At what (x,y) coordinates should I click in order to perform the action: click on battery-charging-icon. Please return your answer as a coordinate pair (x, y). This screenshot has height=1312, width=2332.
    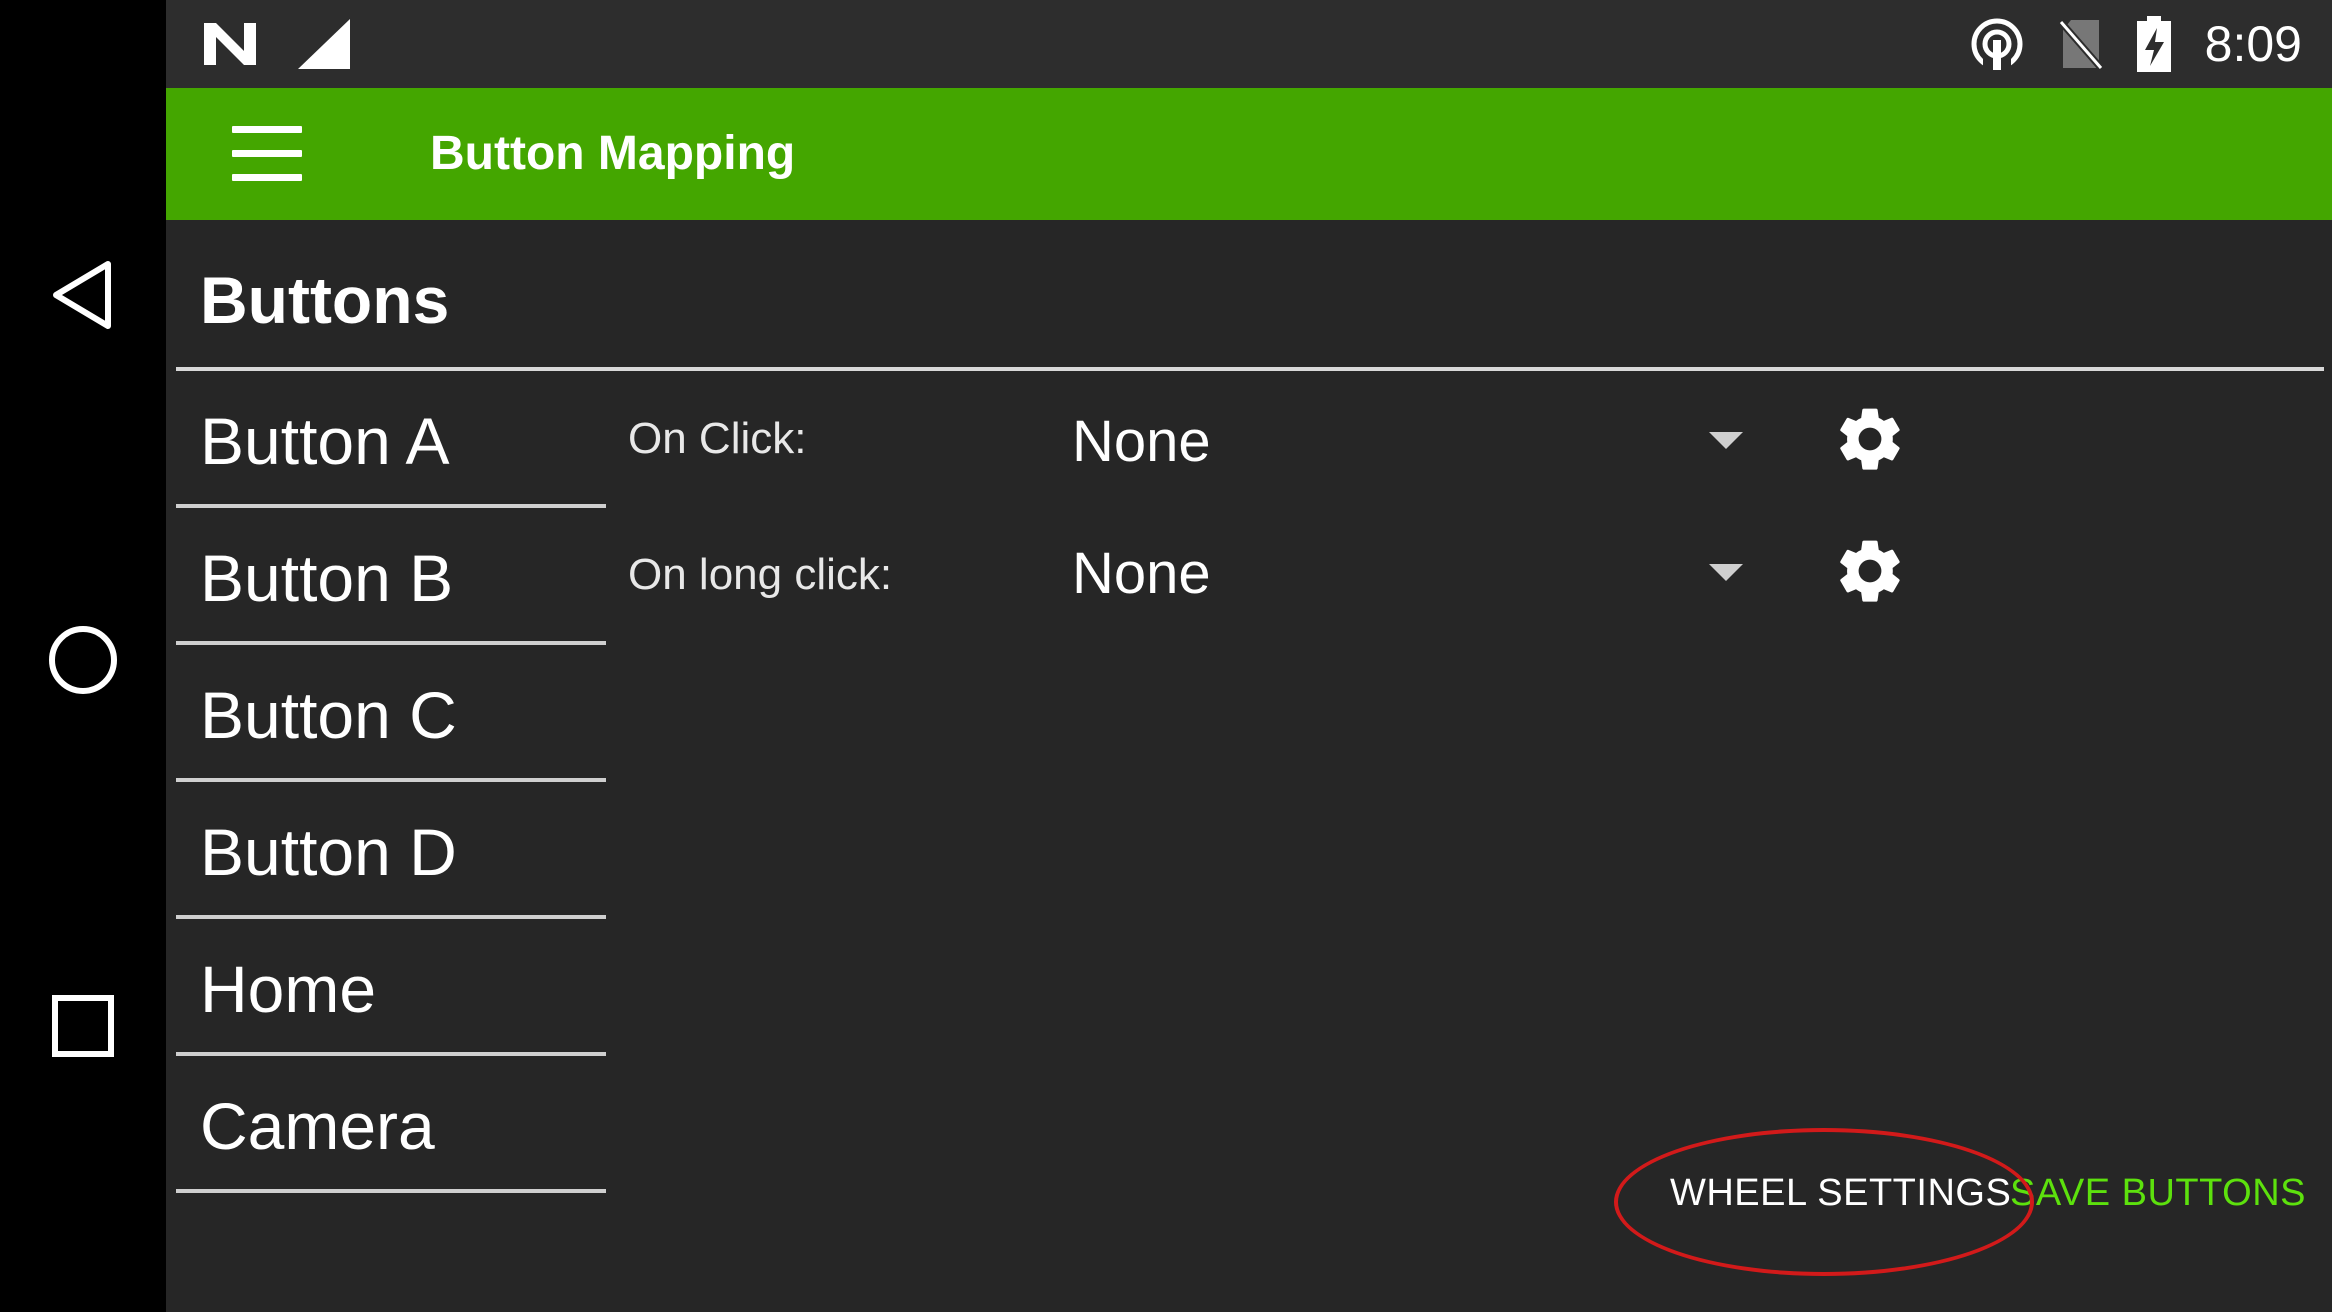
    Looking at the image, I should click on (2153, 44).